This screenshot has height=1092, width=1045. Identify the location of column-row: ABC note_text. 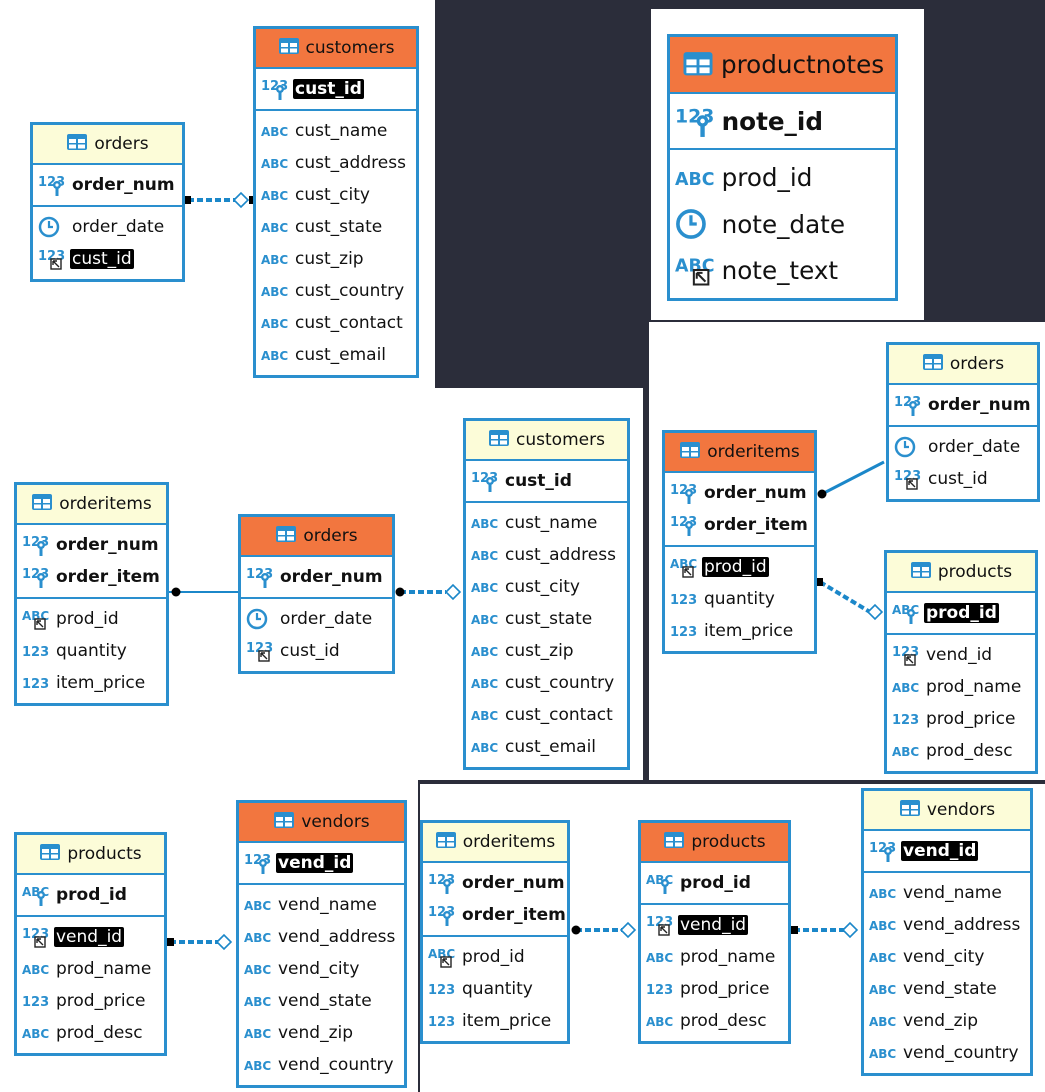
(782, 270).